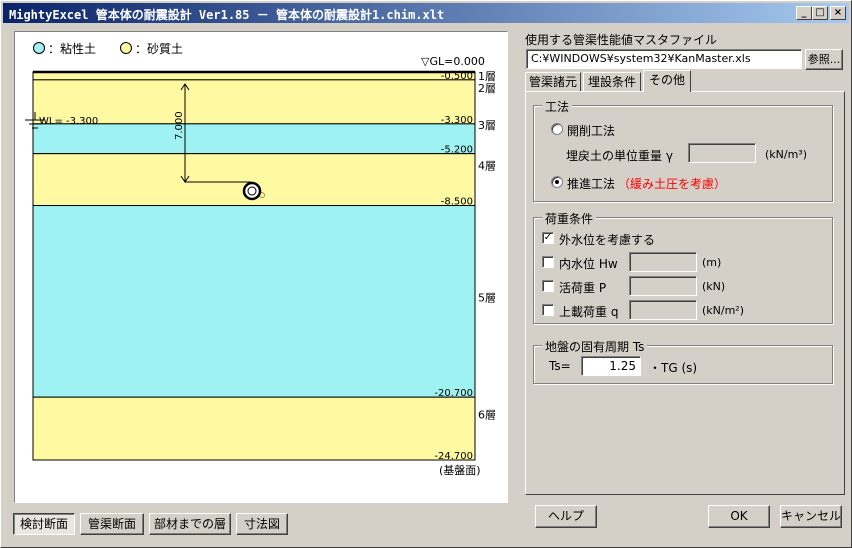  I want to click on internal-water-checkbox, so click(548, 262).